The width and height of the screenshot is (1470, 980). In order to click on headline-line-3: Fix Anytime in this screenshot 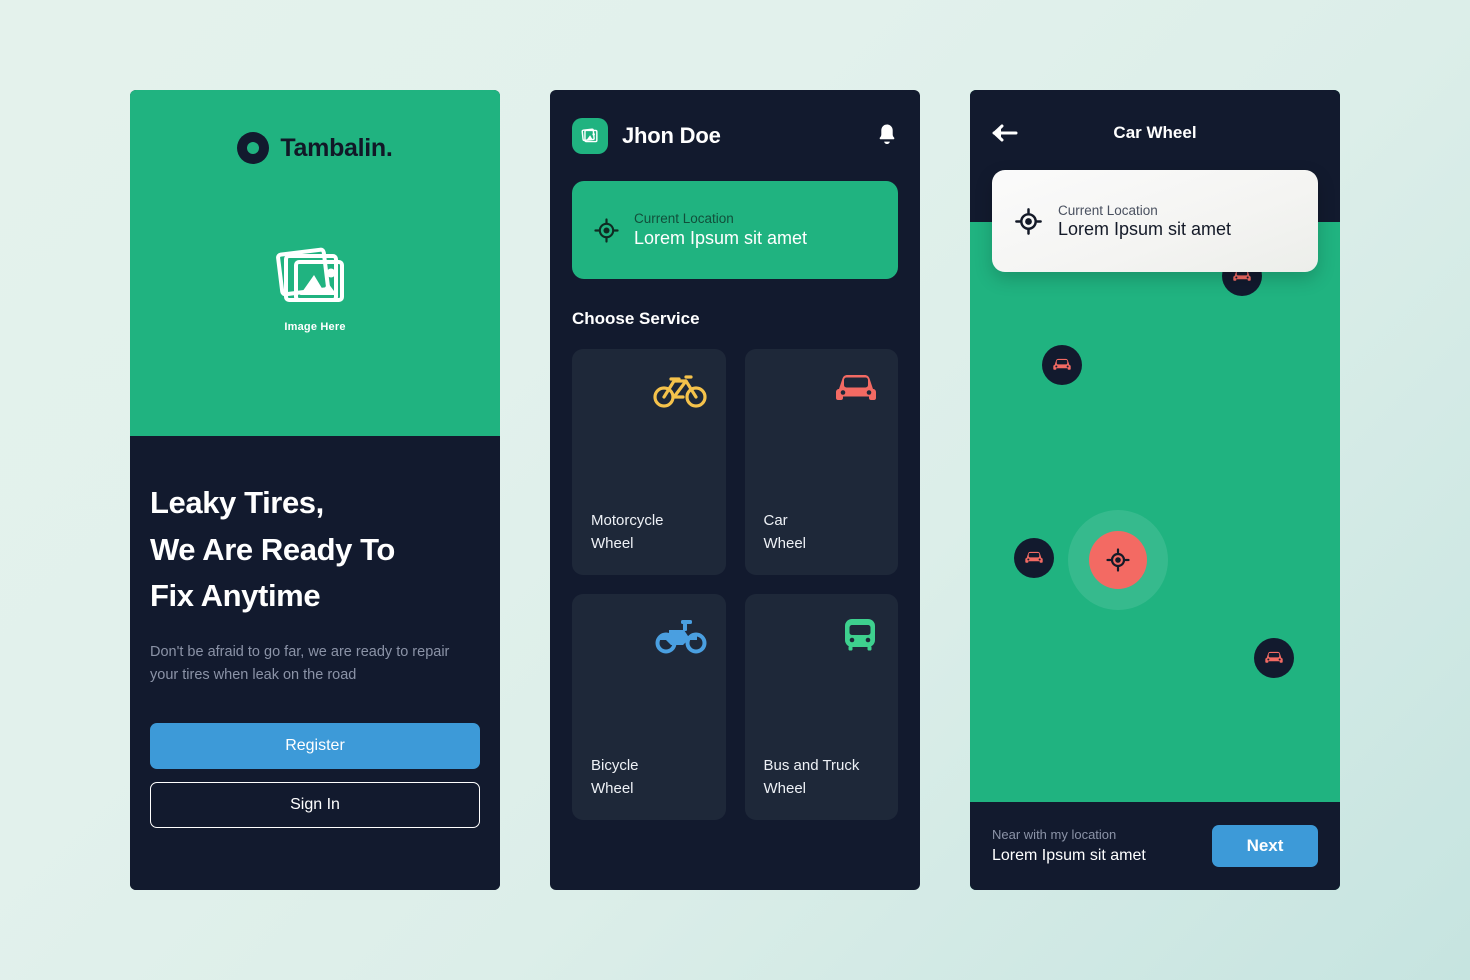, I will do `click(235, 595)`.